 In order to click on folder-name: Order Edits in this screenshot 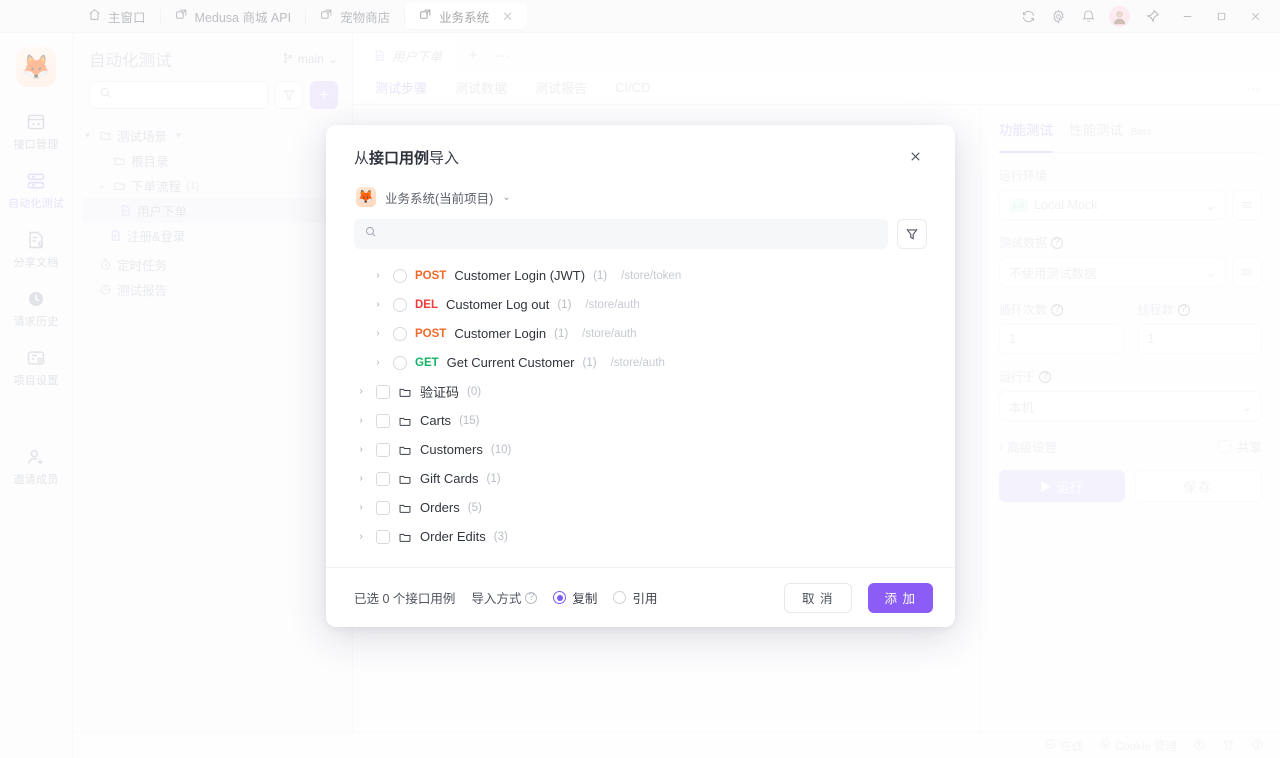, I will do `click(453, 536)`.